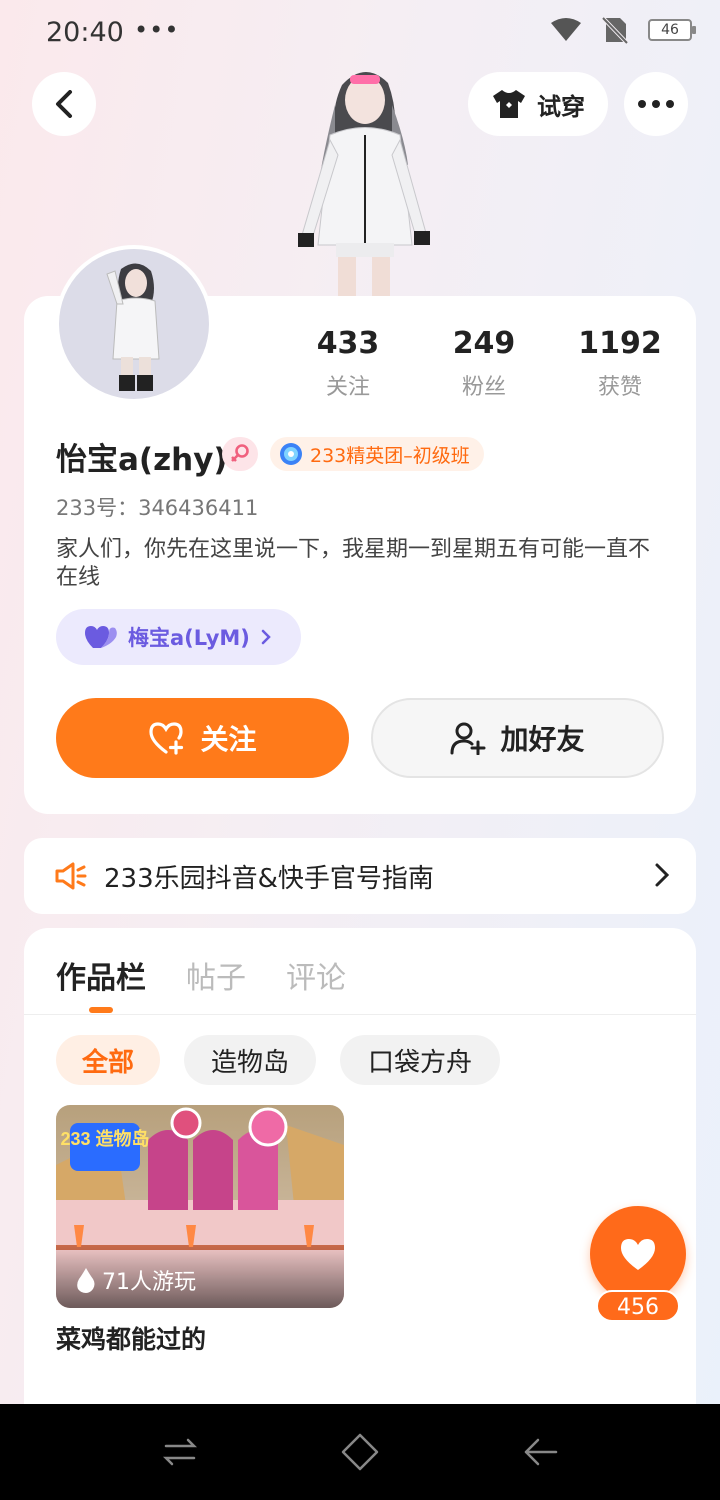 The height and width of the screenshot is (1500, 720). Describe the element at coordinates (228, 739) in the screenshot. I see `follow-label: 关注` at that location.